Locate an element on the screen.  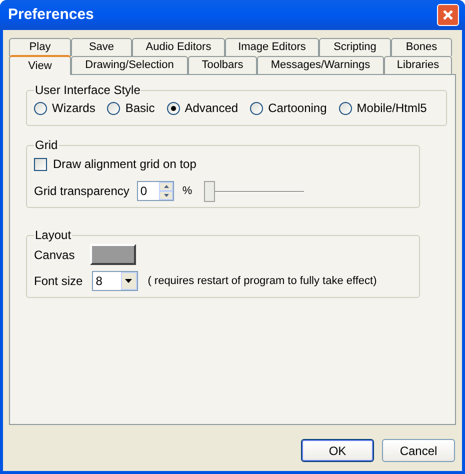
tab: Messages/Warnings is located at coordinates (320, 65).